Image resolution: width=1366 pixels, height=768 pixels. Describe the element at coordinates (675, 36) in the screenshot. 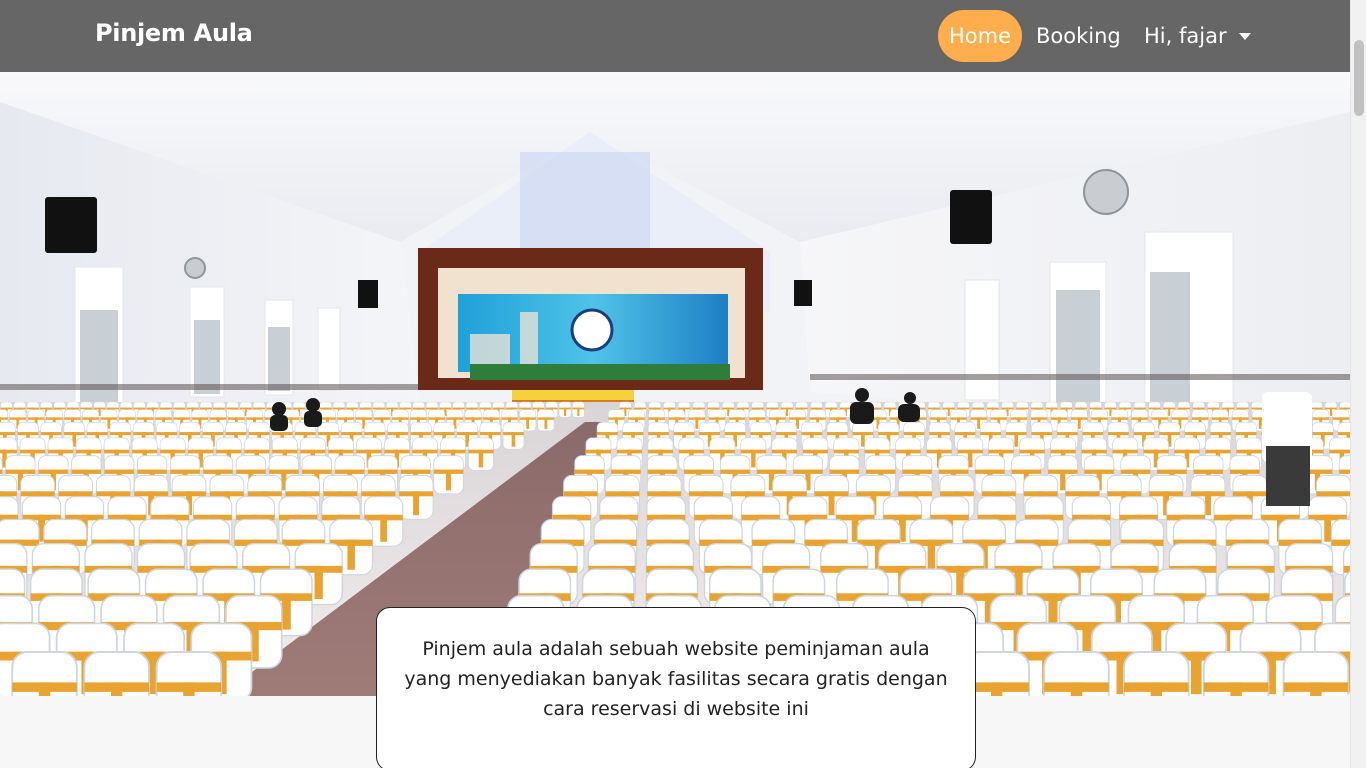

I see `navbar: Pinjem Aula Home Booking Hi, fajar` at that location.